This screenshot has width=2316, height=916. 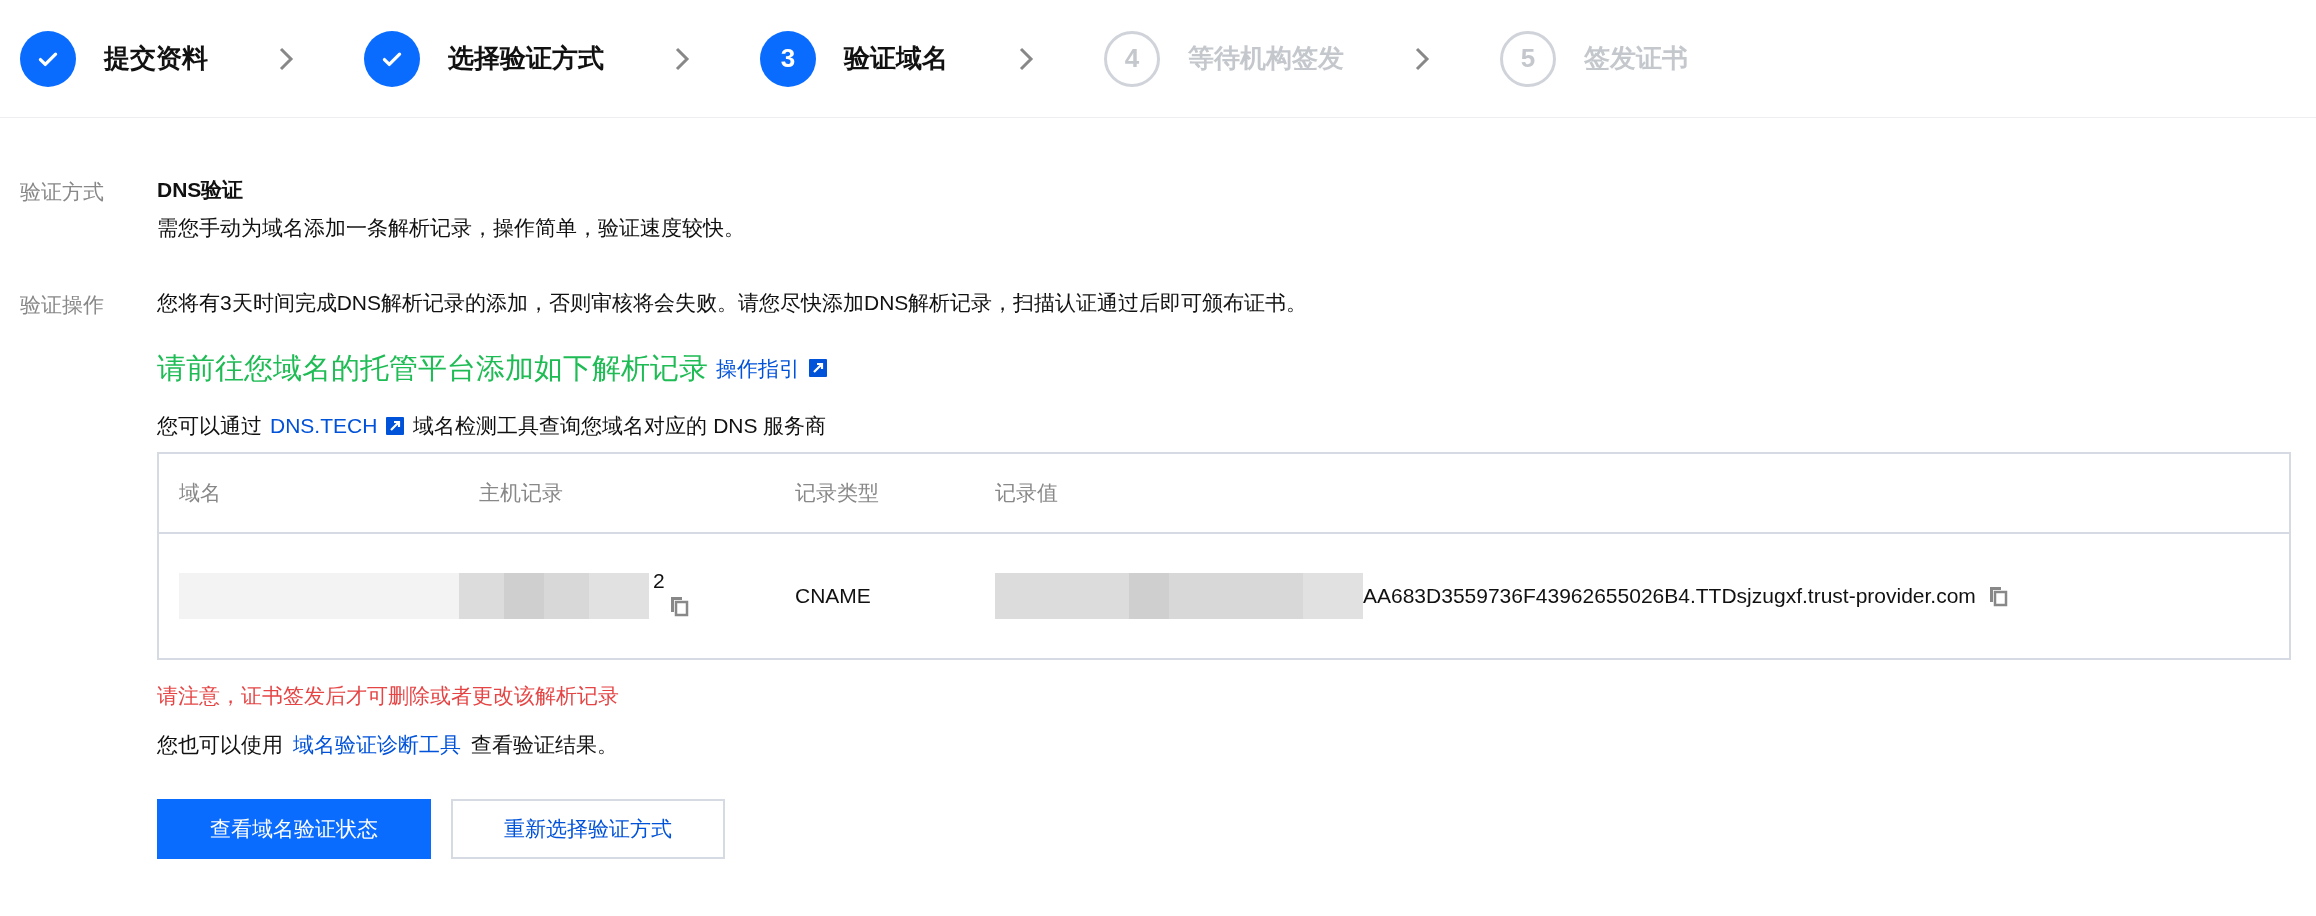 What do you see at coordinates (833, 595) in the screenshot?
I see `record-type: CNAME` at bounding box center [833, 595].